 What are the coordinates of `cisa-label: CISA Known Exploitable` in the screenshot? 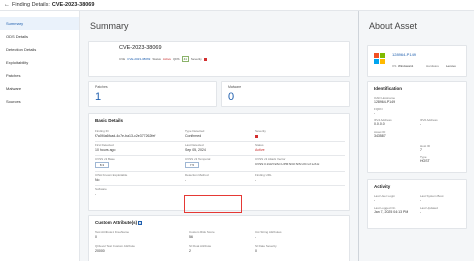 It's located at (111, 175).